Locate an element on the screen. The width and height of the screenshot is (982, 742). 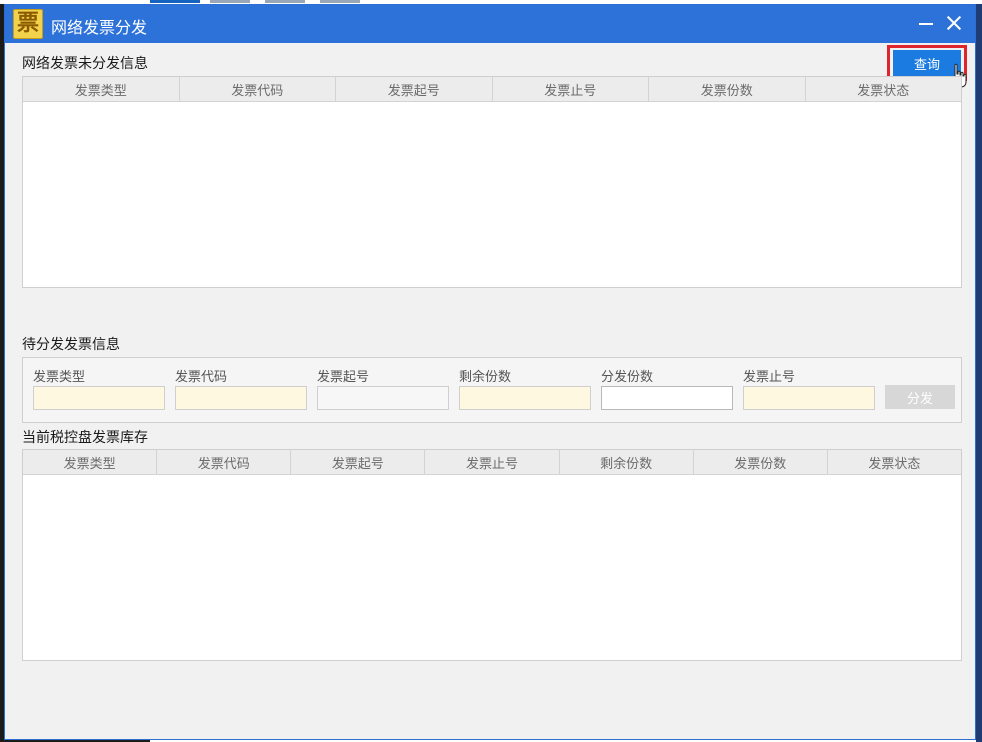
window-title: 网络发票分发 is located at coordinates (99, 27).